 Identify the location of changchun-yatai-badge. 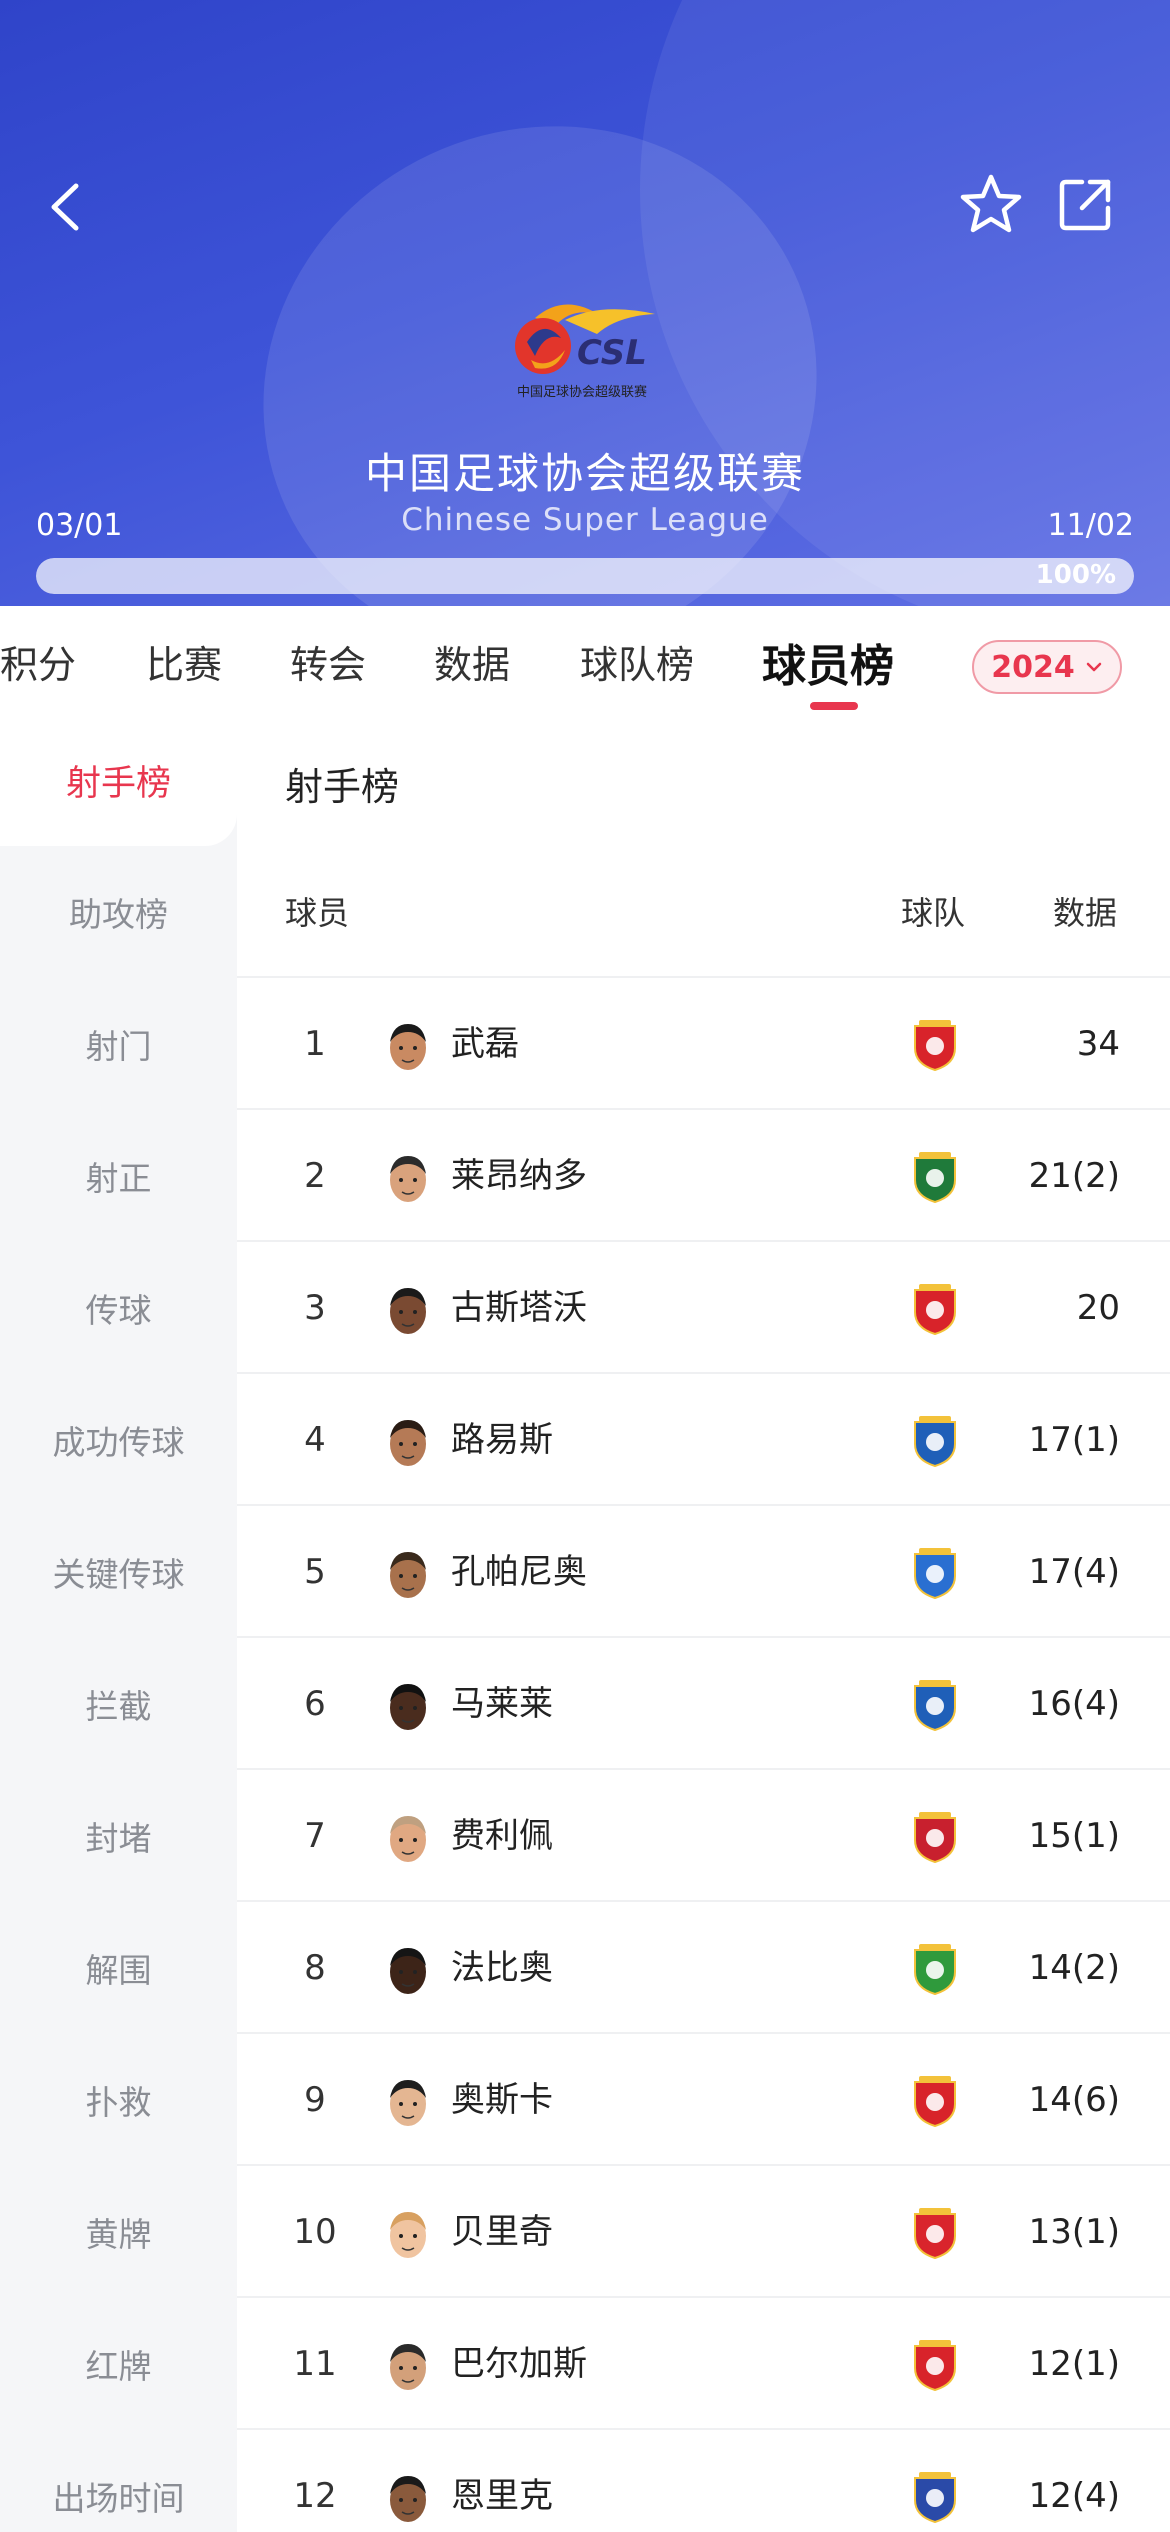
(935, 2234).